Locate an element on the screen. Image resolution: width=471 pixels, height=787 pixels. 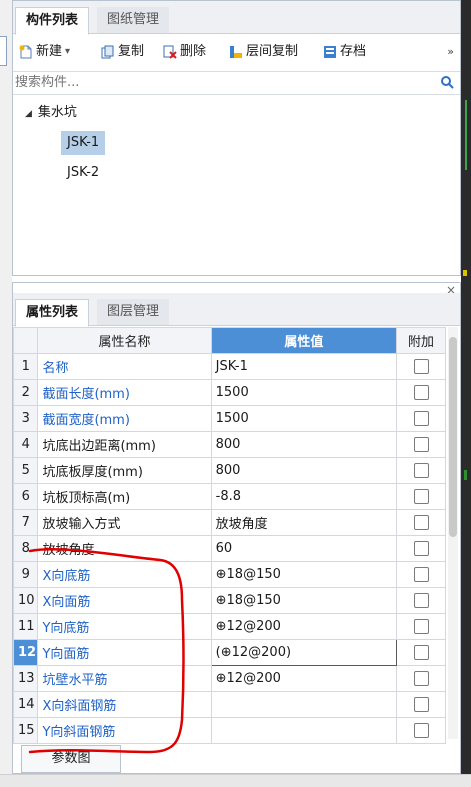
left-edge-strip is located at coordinates (6, 393).